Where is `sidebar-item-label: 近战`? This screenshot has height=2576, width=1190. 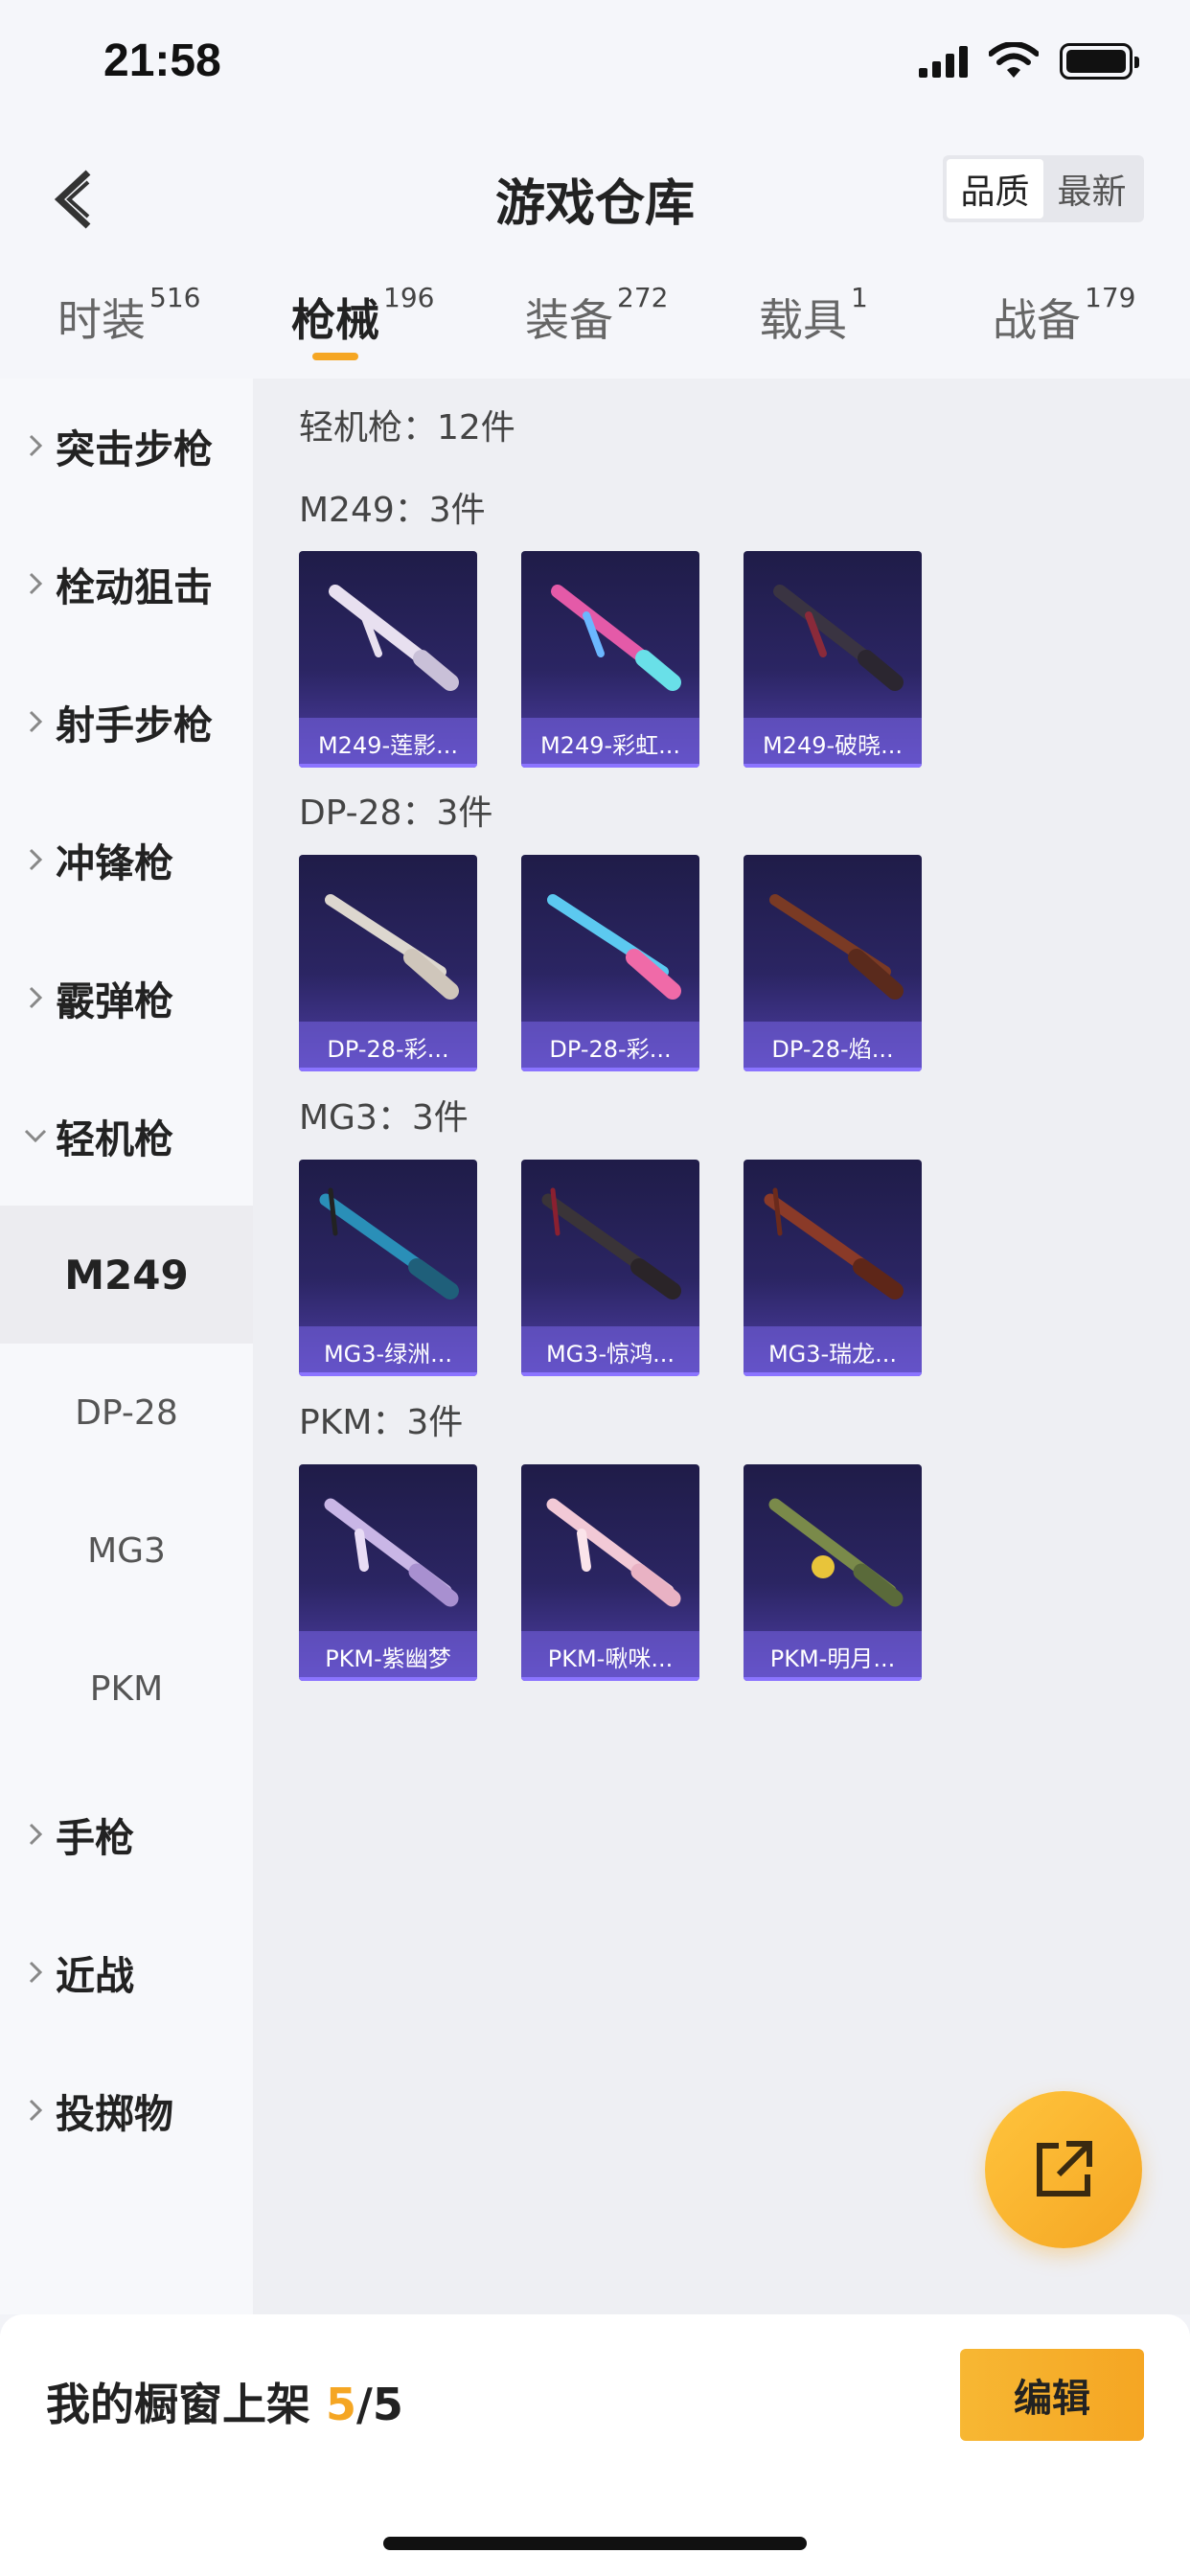
sidebar-item-label: 近战 is located at coordinates (95, 1976).